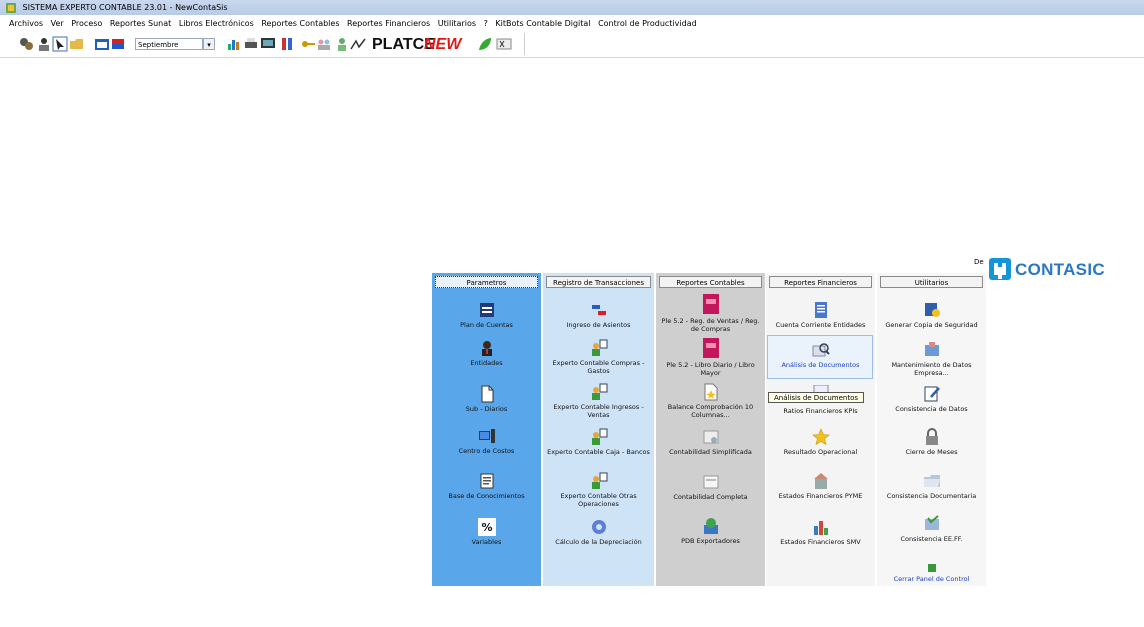 Image resolution: width=1144 pixels, height=627 pixels. What do you see at coordinates (979, 262) in the screenshot?
I see `logo-prefix: De` at bounding box center [979, 262].